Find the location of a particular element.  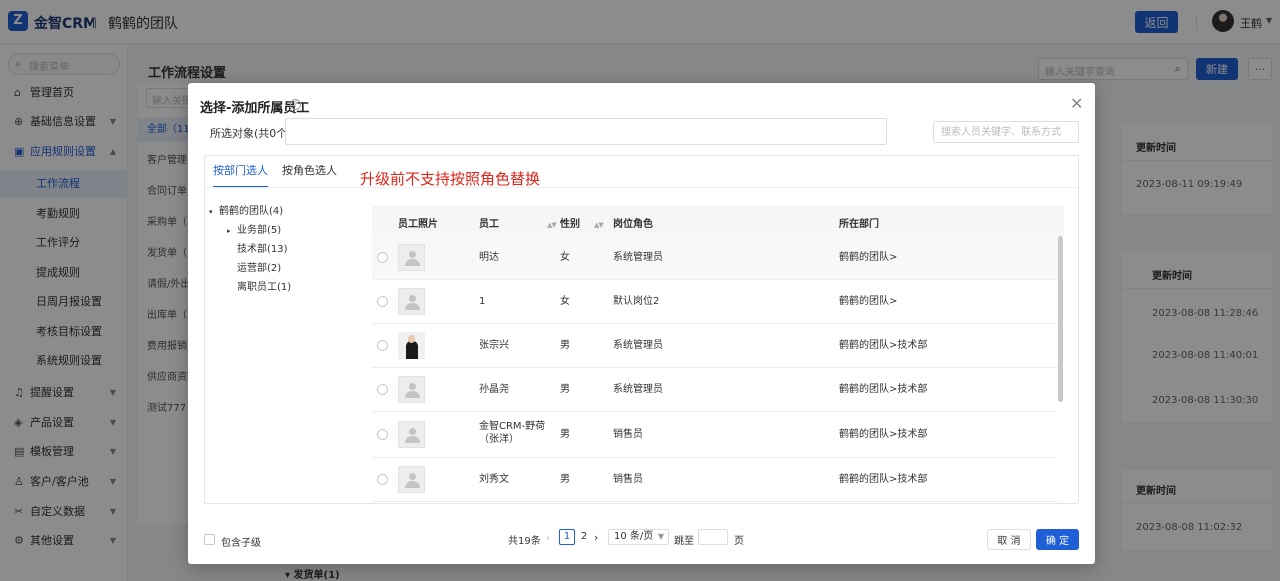

table-scrollbar is located at coordinates (1060, 319).